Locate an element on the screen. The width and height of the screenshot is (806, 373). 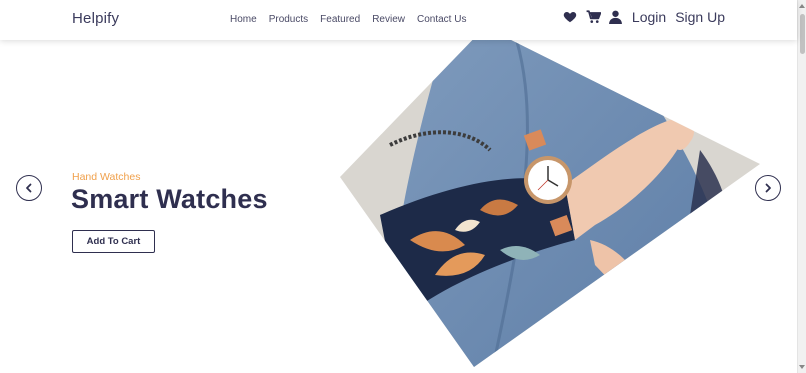
nav-links: Home Products Featured Review Contact Us is located at coordinates (348, 19).